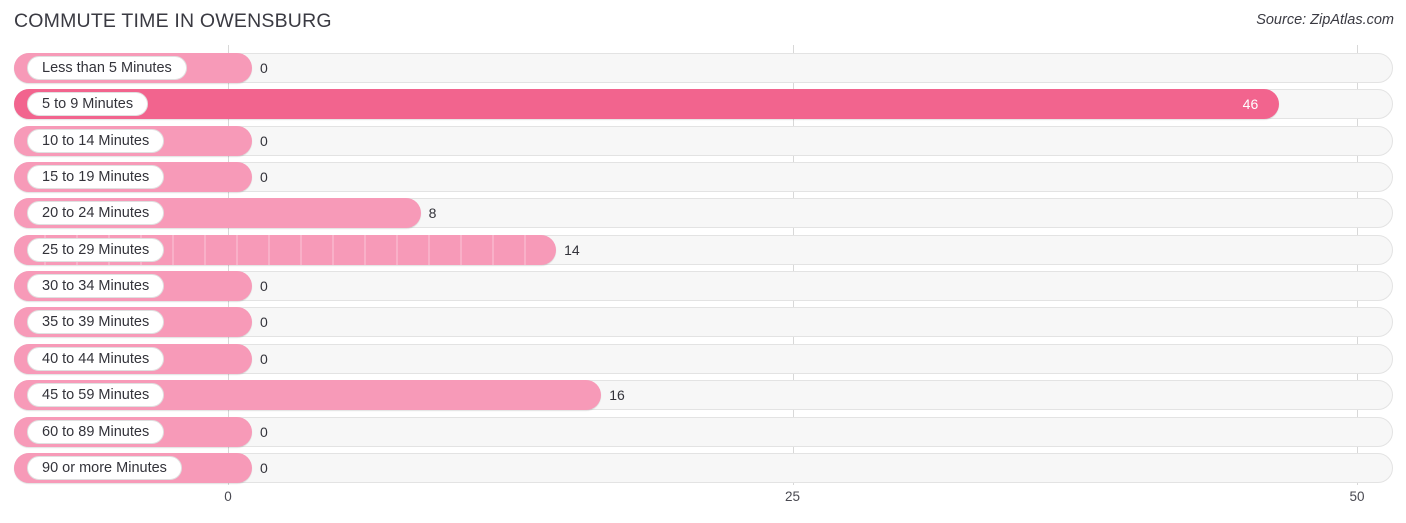 Image resolution: width=1406 pixels, height=523 pixels. Describe the element at coordinates (703, 213) in the screenshot. I see `bar-row: 20 to 24 Minutes 8` at that location.